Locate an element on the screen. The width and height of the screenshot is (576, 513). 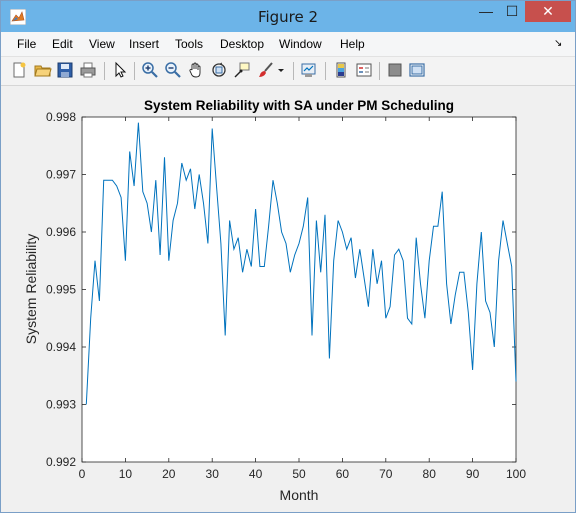
menu-view: View is located at coordinates (102, 44).